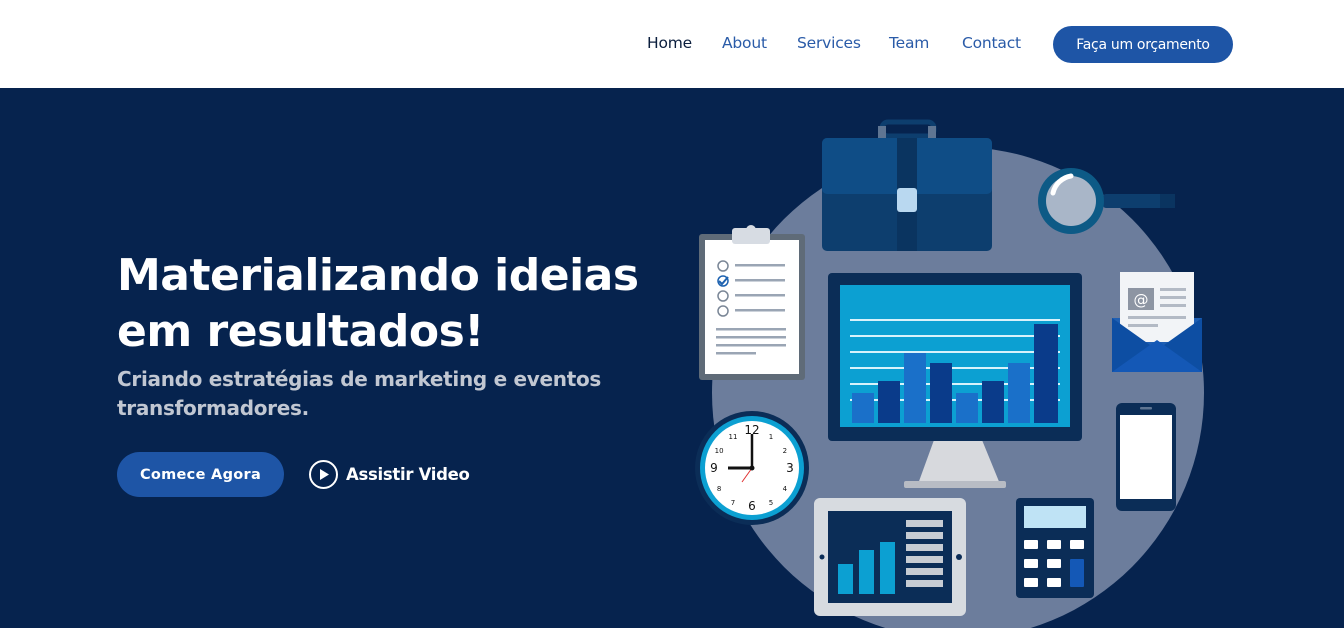 The width and height of the screenshot is (1344, 628). What do you see at coordinates (890, 557) in the screenshot?
I see `tablet-chart-icon` at bounding box center [890, 557].